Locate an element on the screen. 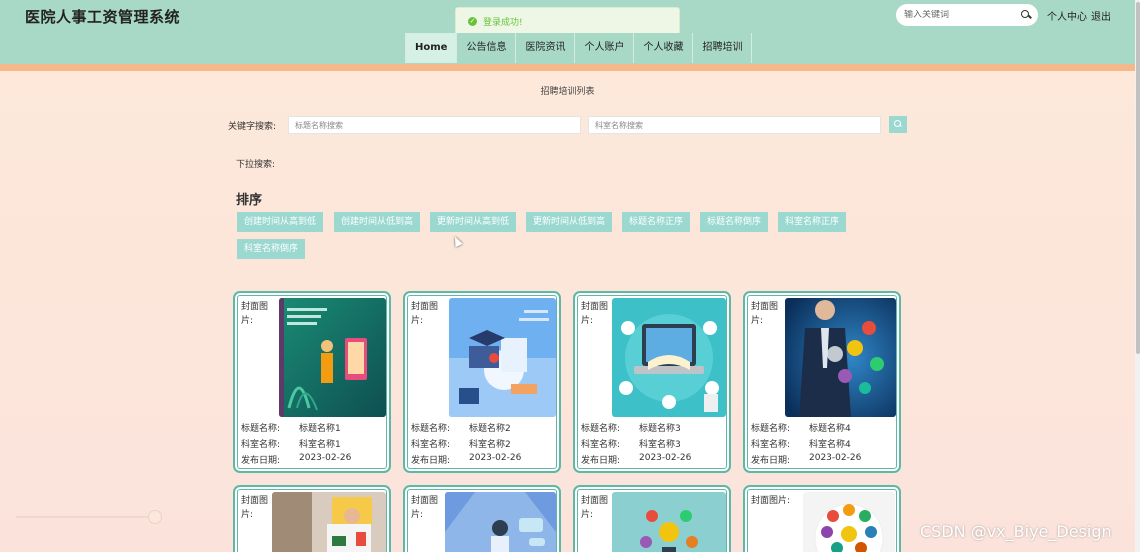 Image resolution: width=1140 pixels, height=552 pixels. main-nav: Home 公告信息 医院资讯 个人账户 个人收藏 招聘培训 is located at coordinates (579, 48).